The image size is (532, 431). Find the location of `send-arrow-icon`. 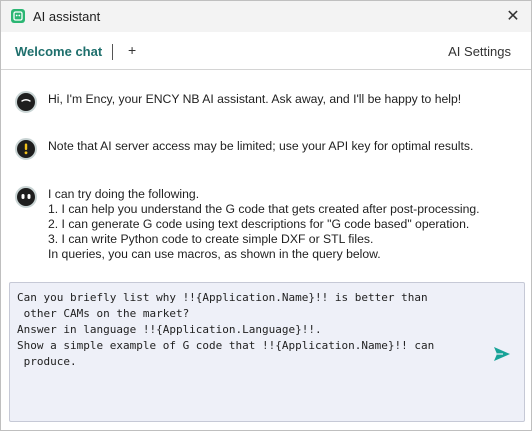

send-arrow-icon is located at coordinates (502, 354).